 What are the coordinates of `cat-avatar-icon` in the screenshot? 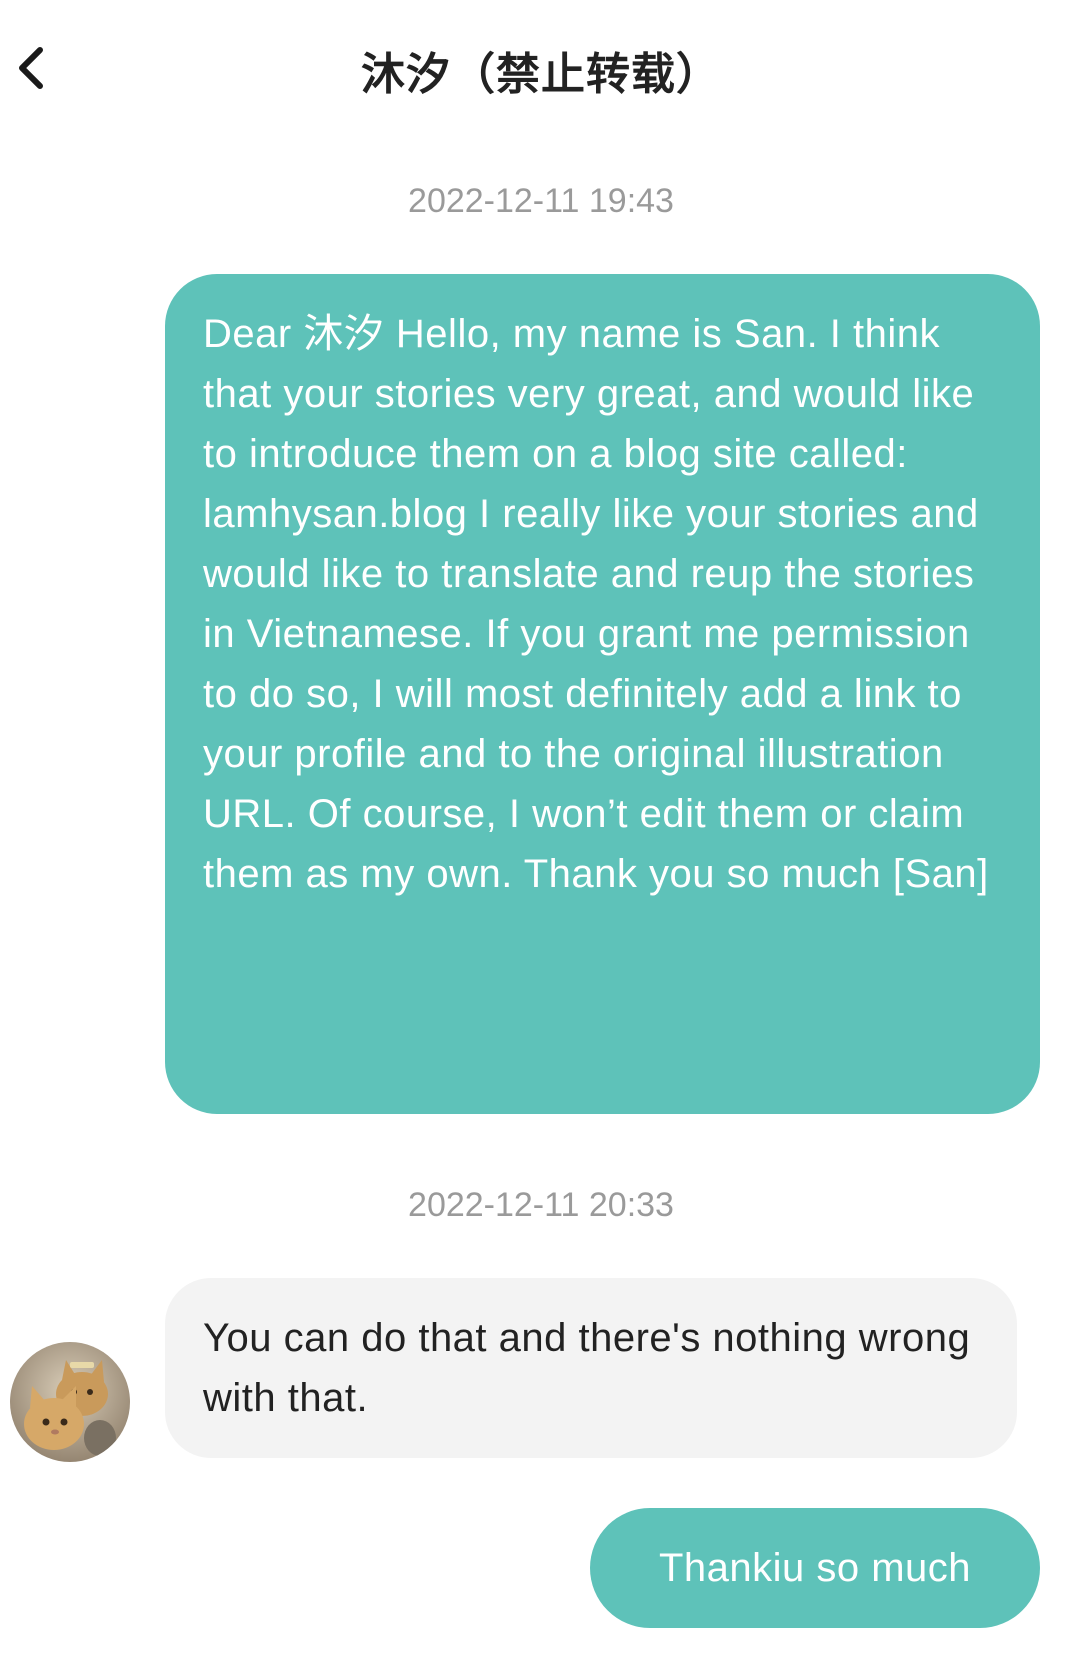 It's located at (70, 1402).